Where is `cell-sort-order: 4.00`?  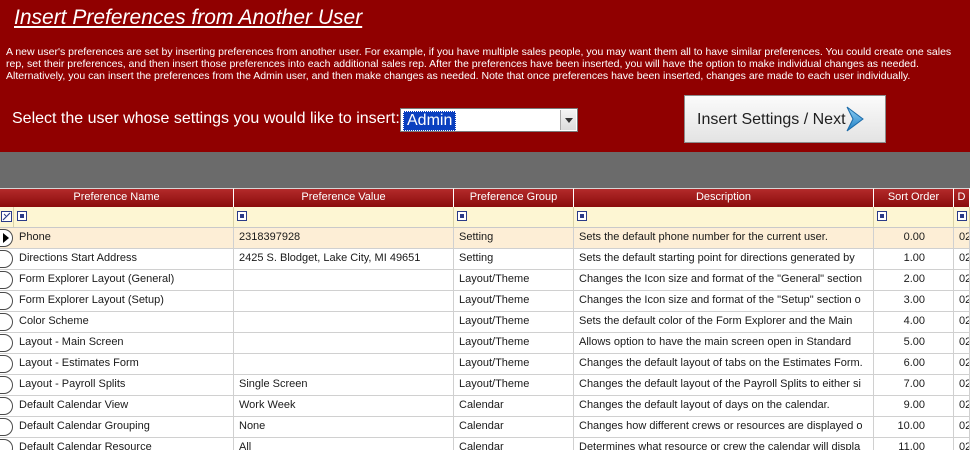
cell-sort-order: 4.00 is located at coordinates (914, 322).